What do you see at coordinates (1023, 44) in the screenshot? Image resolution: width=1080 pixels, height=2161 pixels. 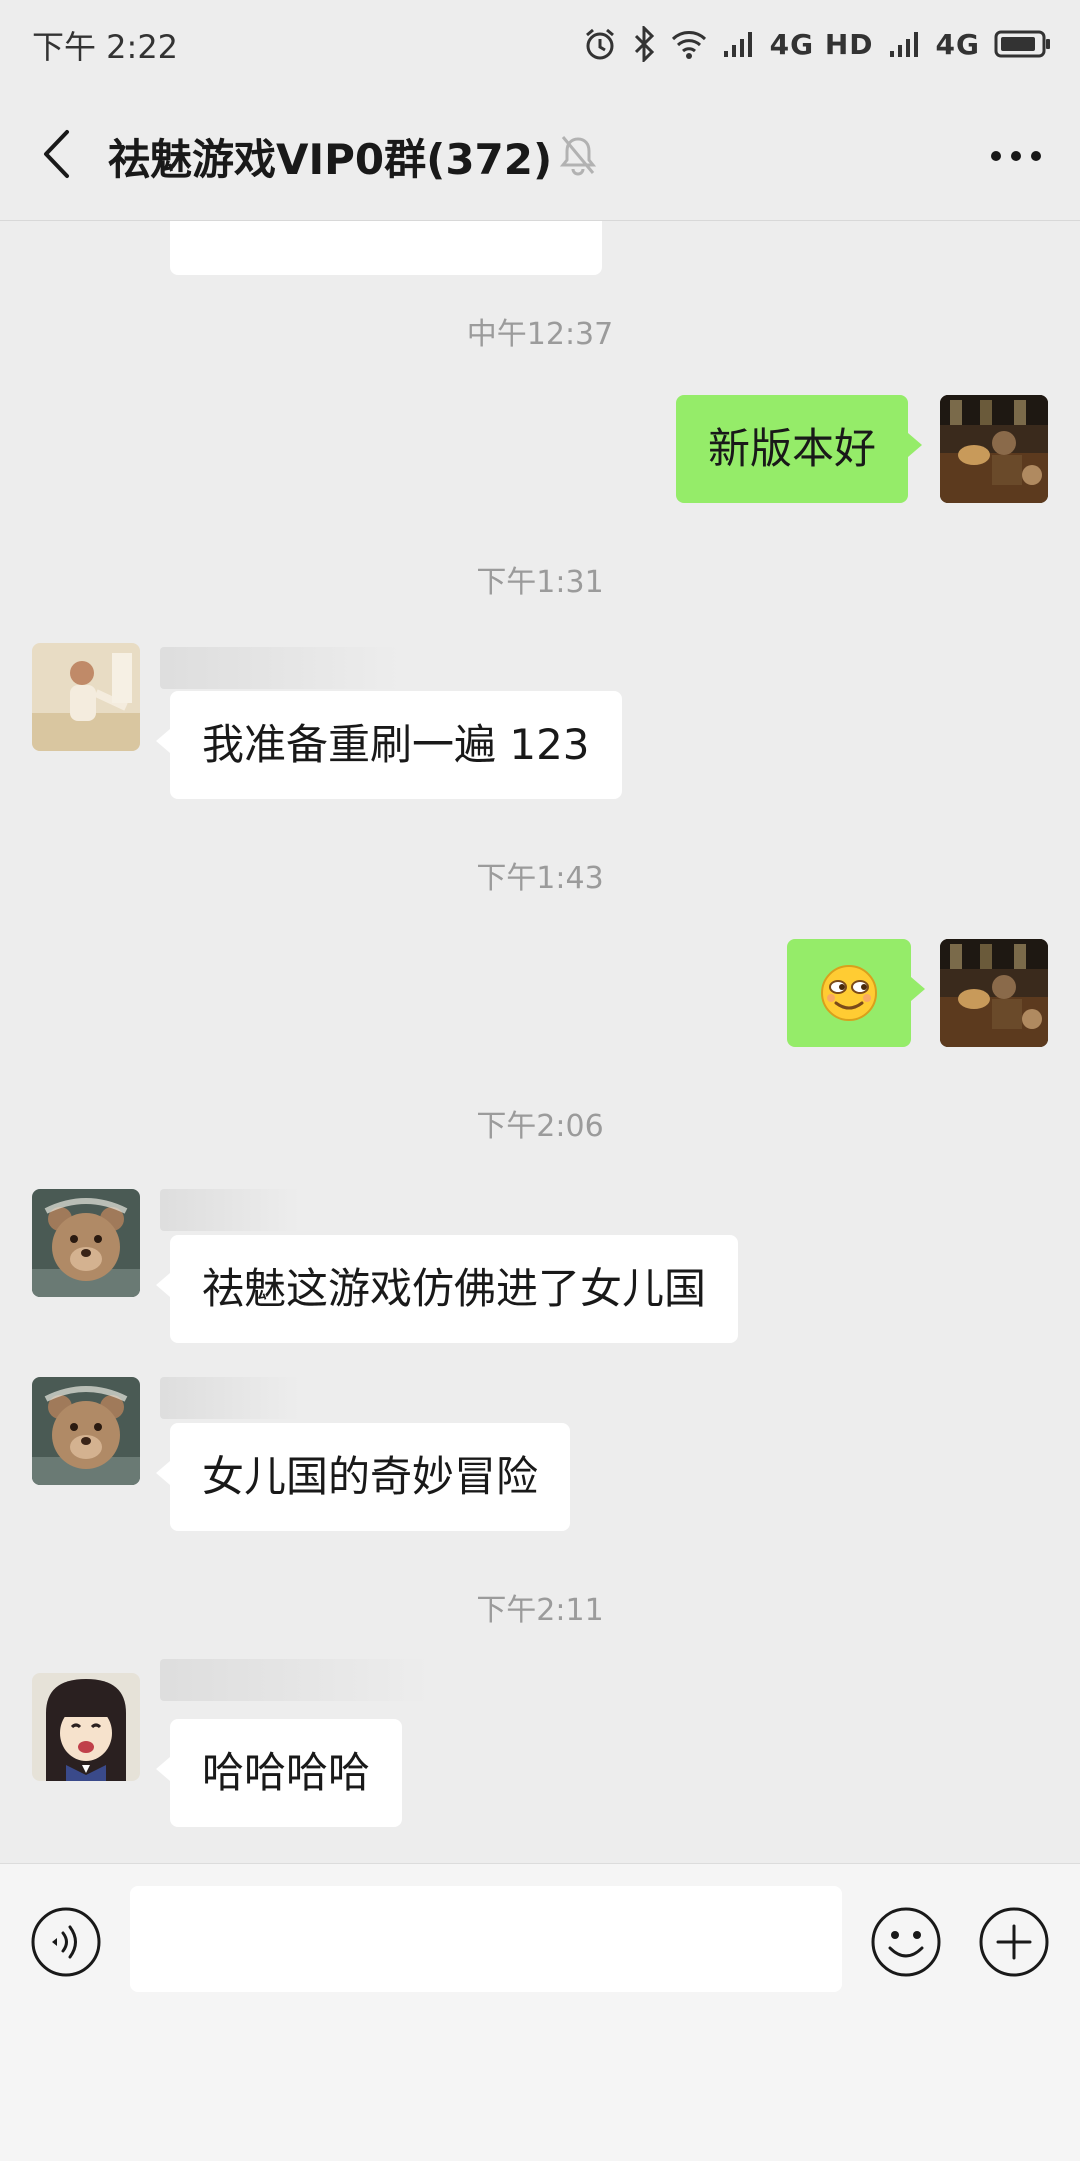 I see `battery-icon` at bounding box center [1023, 44].